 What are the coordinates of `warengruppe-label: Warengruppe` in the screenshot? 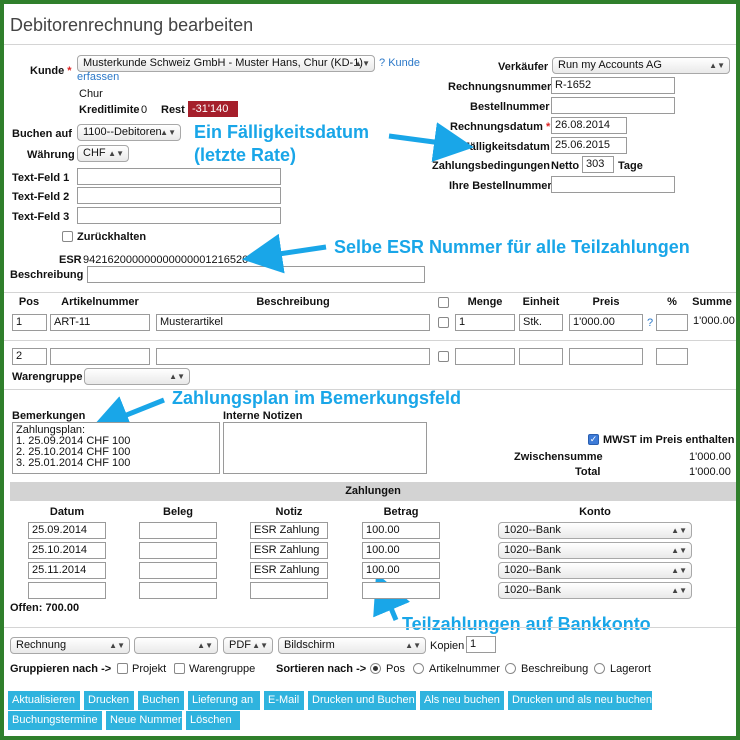 It's located at (47, 377).